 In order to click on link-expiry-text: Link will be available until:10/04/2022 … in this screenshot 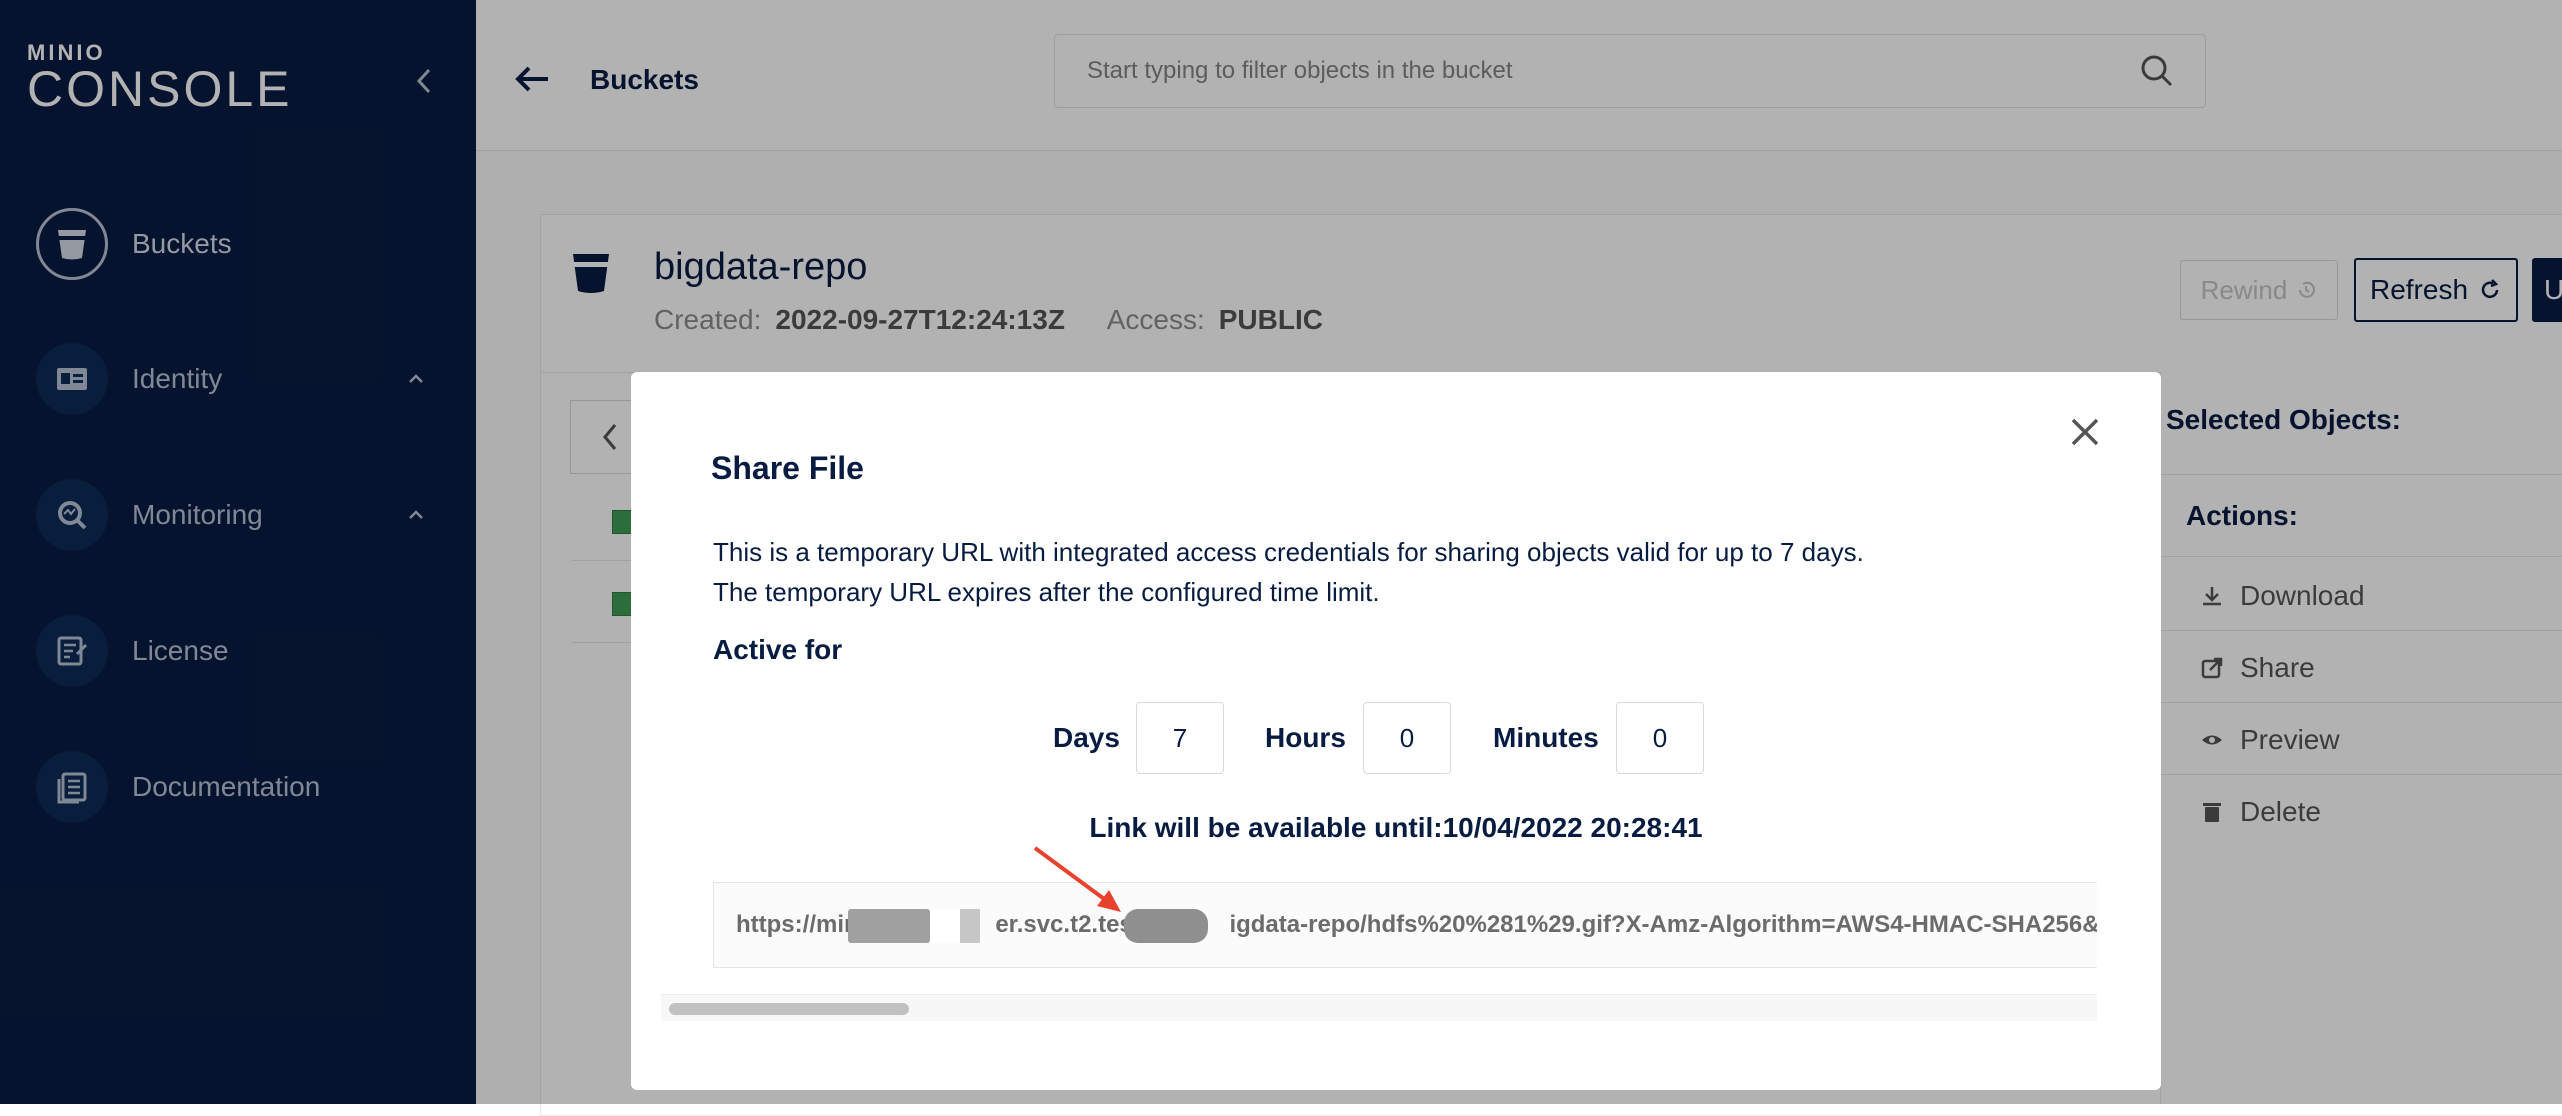, I will do `click(1396, 827)`.